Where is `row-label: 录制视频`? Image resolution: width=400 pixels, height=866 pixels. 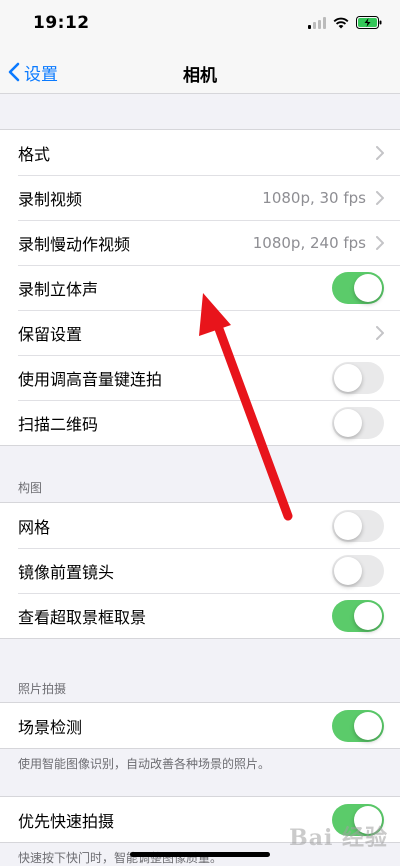 row-label: 录制视频 is located at coordinates (50, 199).